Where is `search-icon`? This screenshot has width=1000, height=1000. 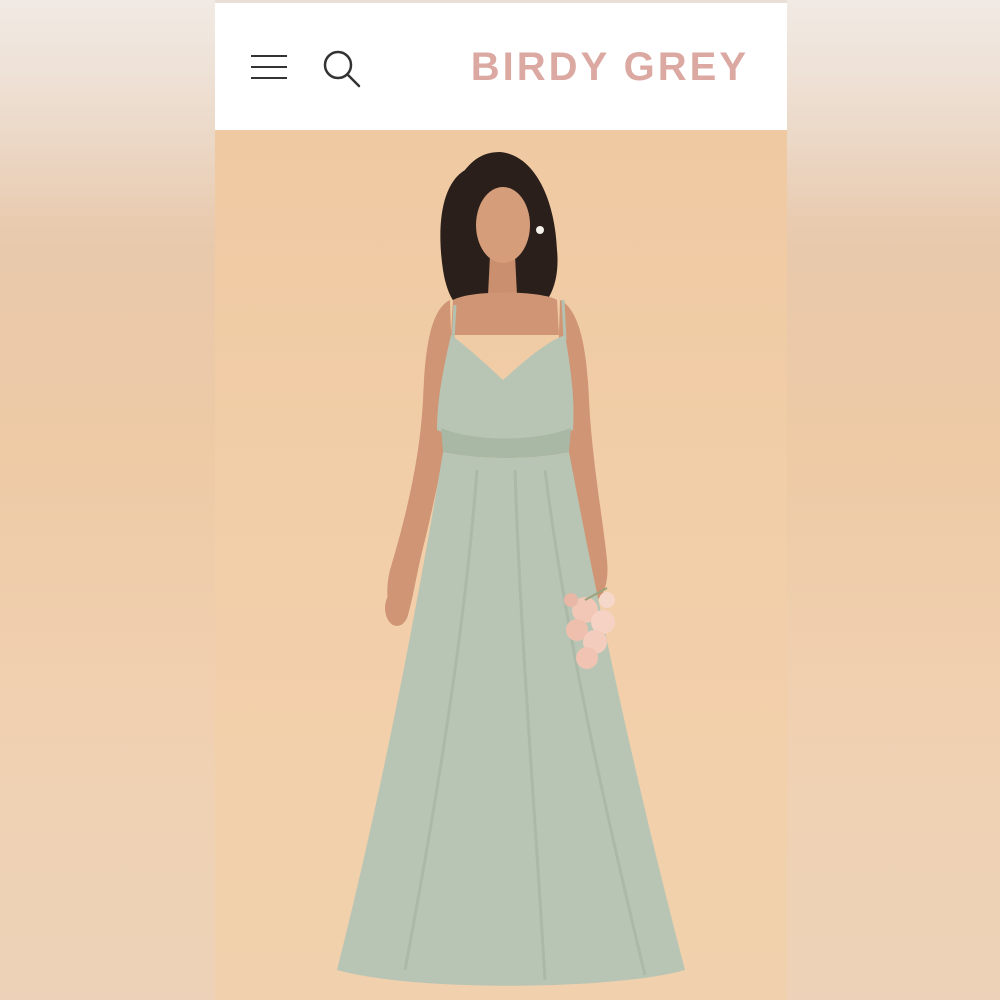 search-icon is located at coordinates (342, 69).